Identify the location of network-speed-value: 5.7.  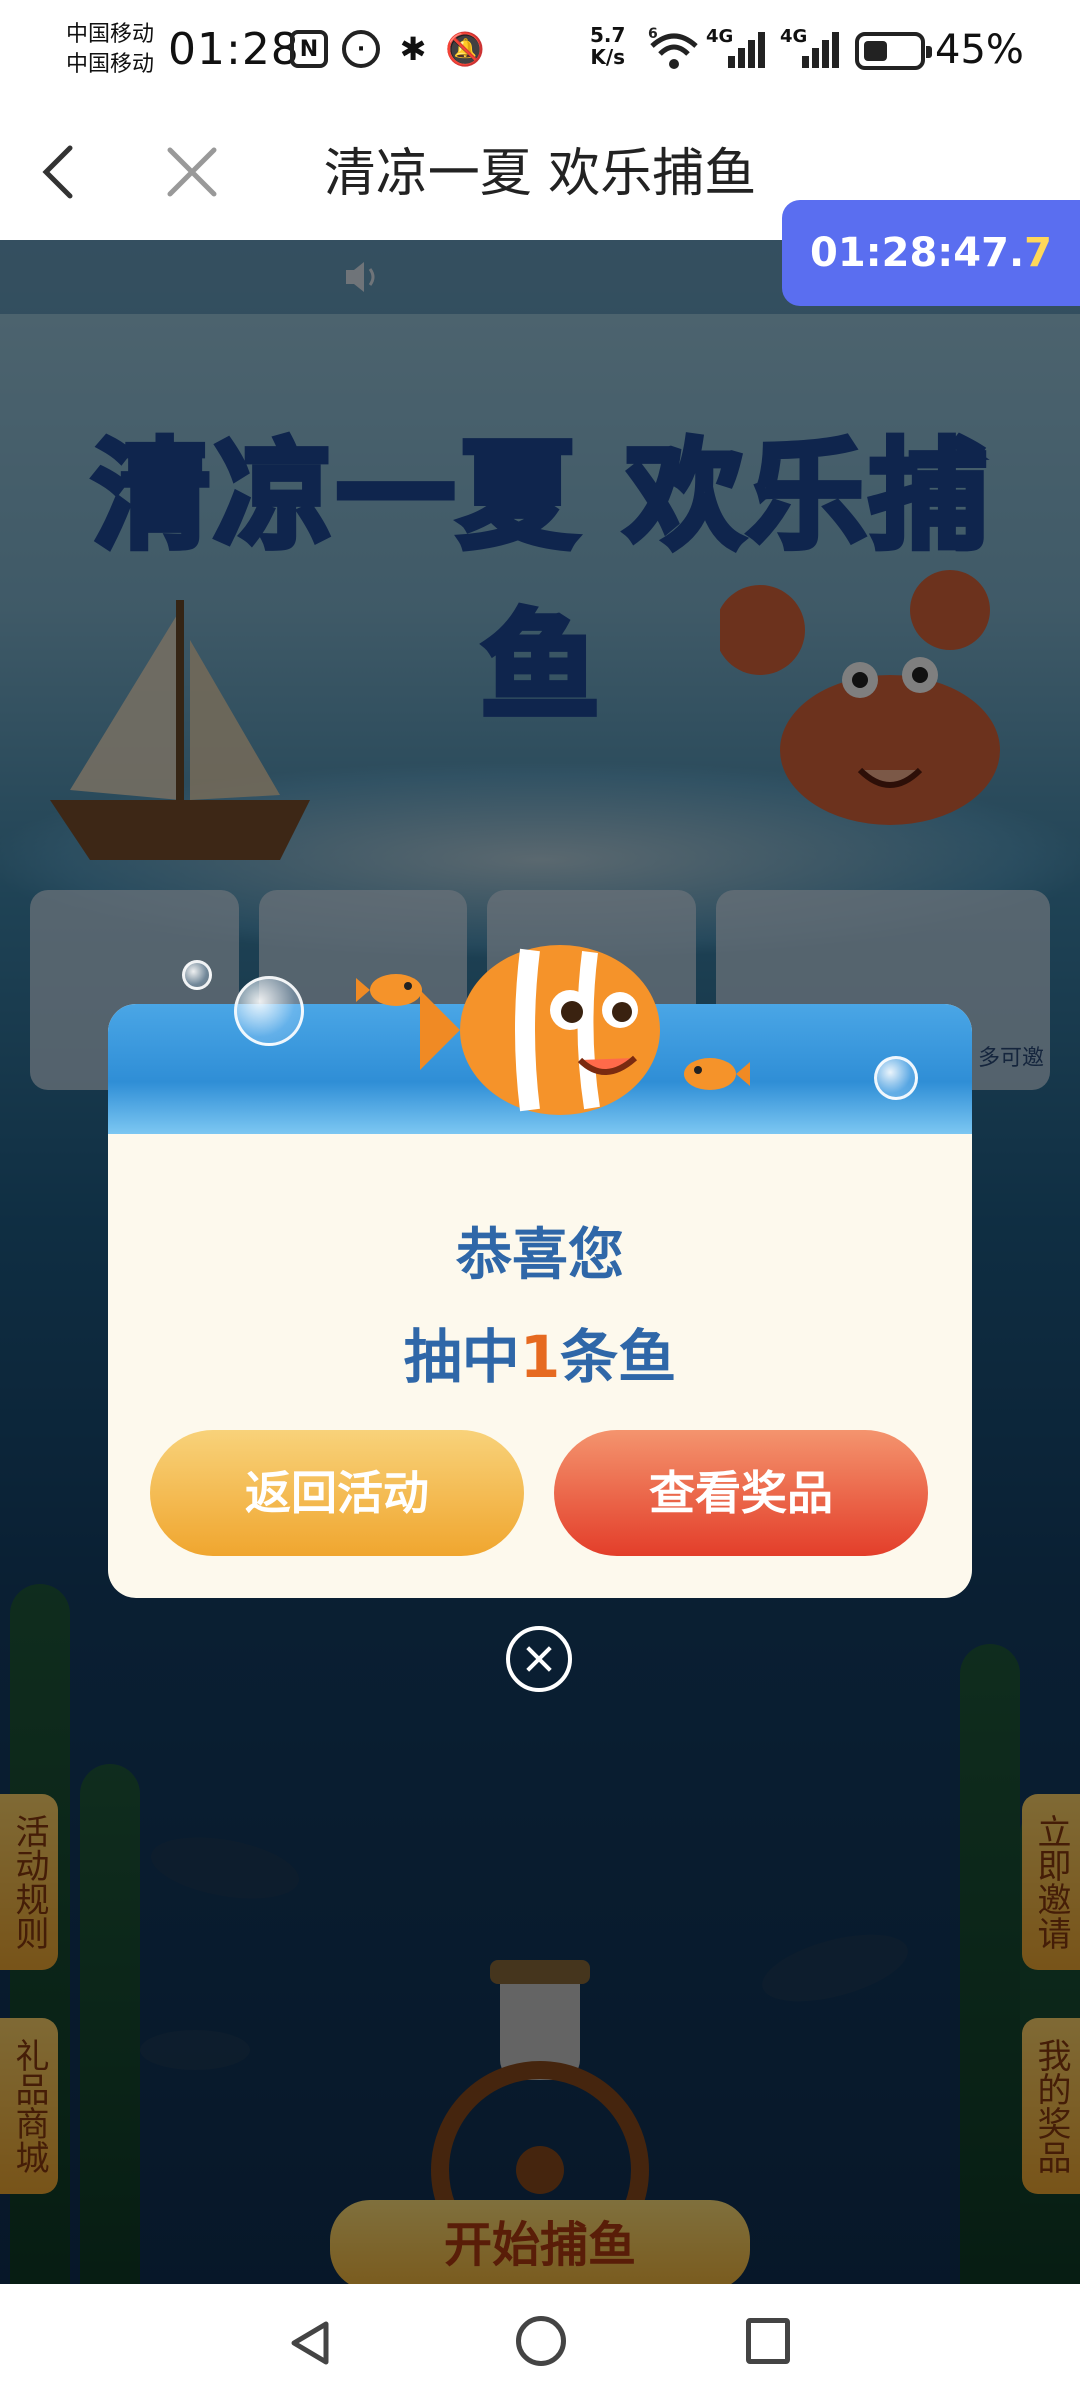
(608, 35).